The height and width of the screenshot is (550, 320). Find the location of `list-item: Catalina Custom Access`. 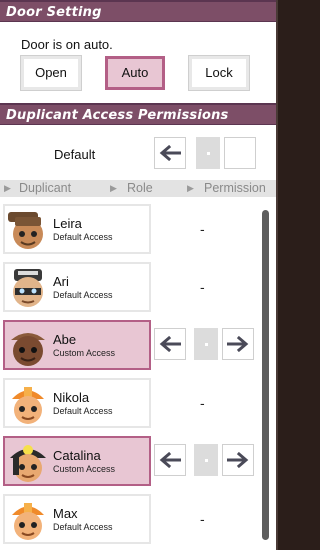

list-item: Catalina Custom Access is located at coordinates (130, 461).